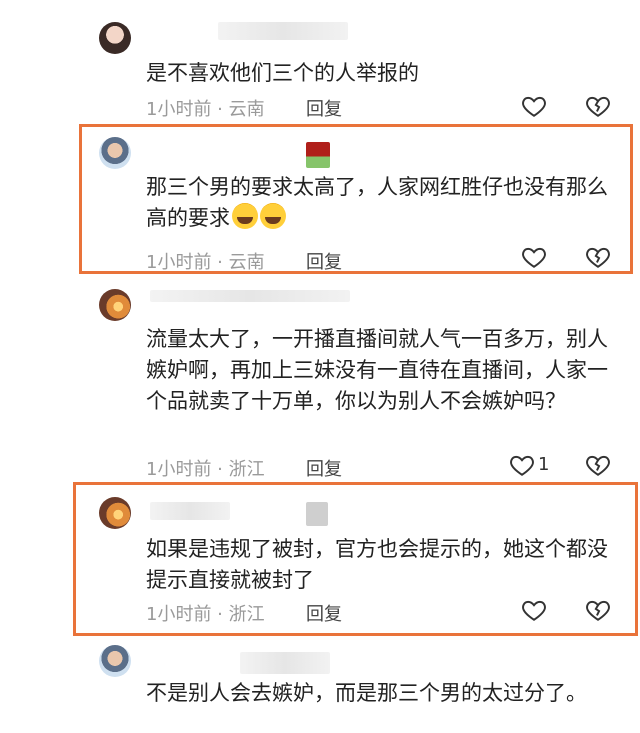 This screenshot has width=640, height=733. What do you see at coordinates (282, 73) in the screenshot?
I see `comment-text: 是不喜欢他们三个的人举报的` at bounding box center [282, 73].